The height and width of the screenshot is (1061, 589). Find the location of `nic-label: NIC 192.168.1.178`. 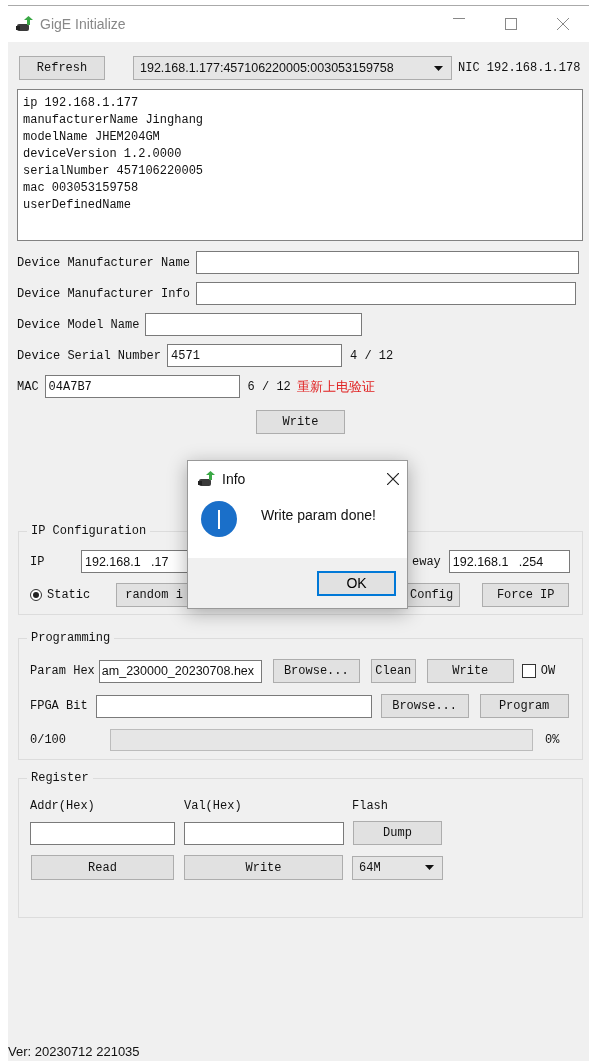

nic-label: NIC 192.168.1.178 is located at coordinates (519, 68).